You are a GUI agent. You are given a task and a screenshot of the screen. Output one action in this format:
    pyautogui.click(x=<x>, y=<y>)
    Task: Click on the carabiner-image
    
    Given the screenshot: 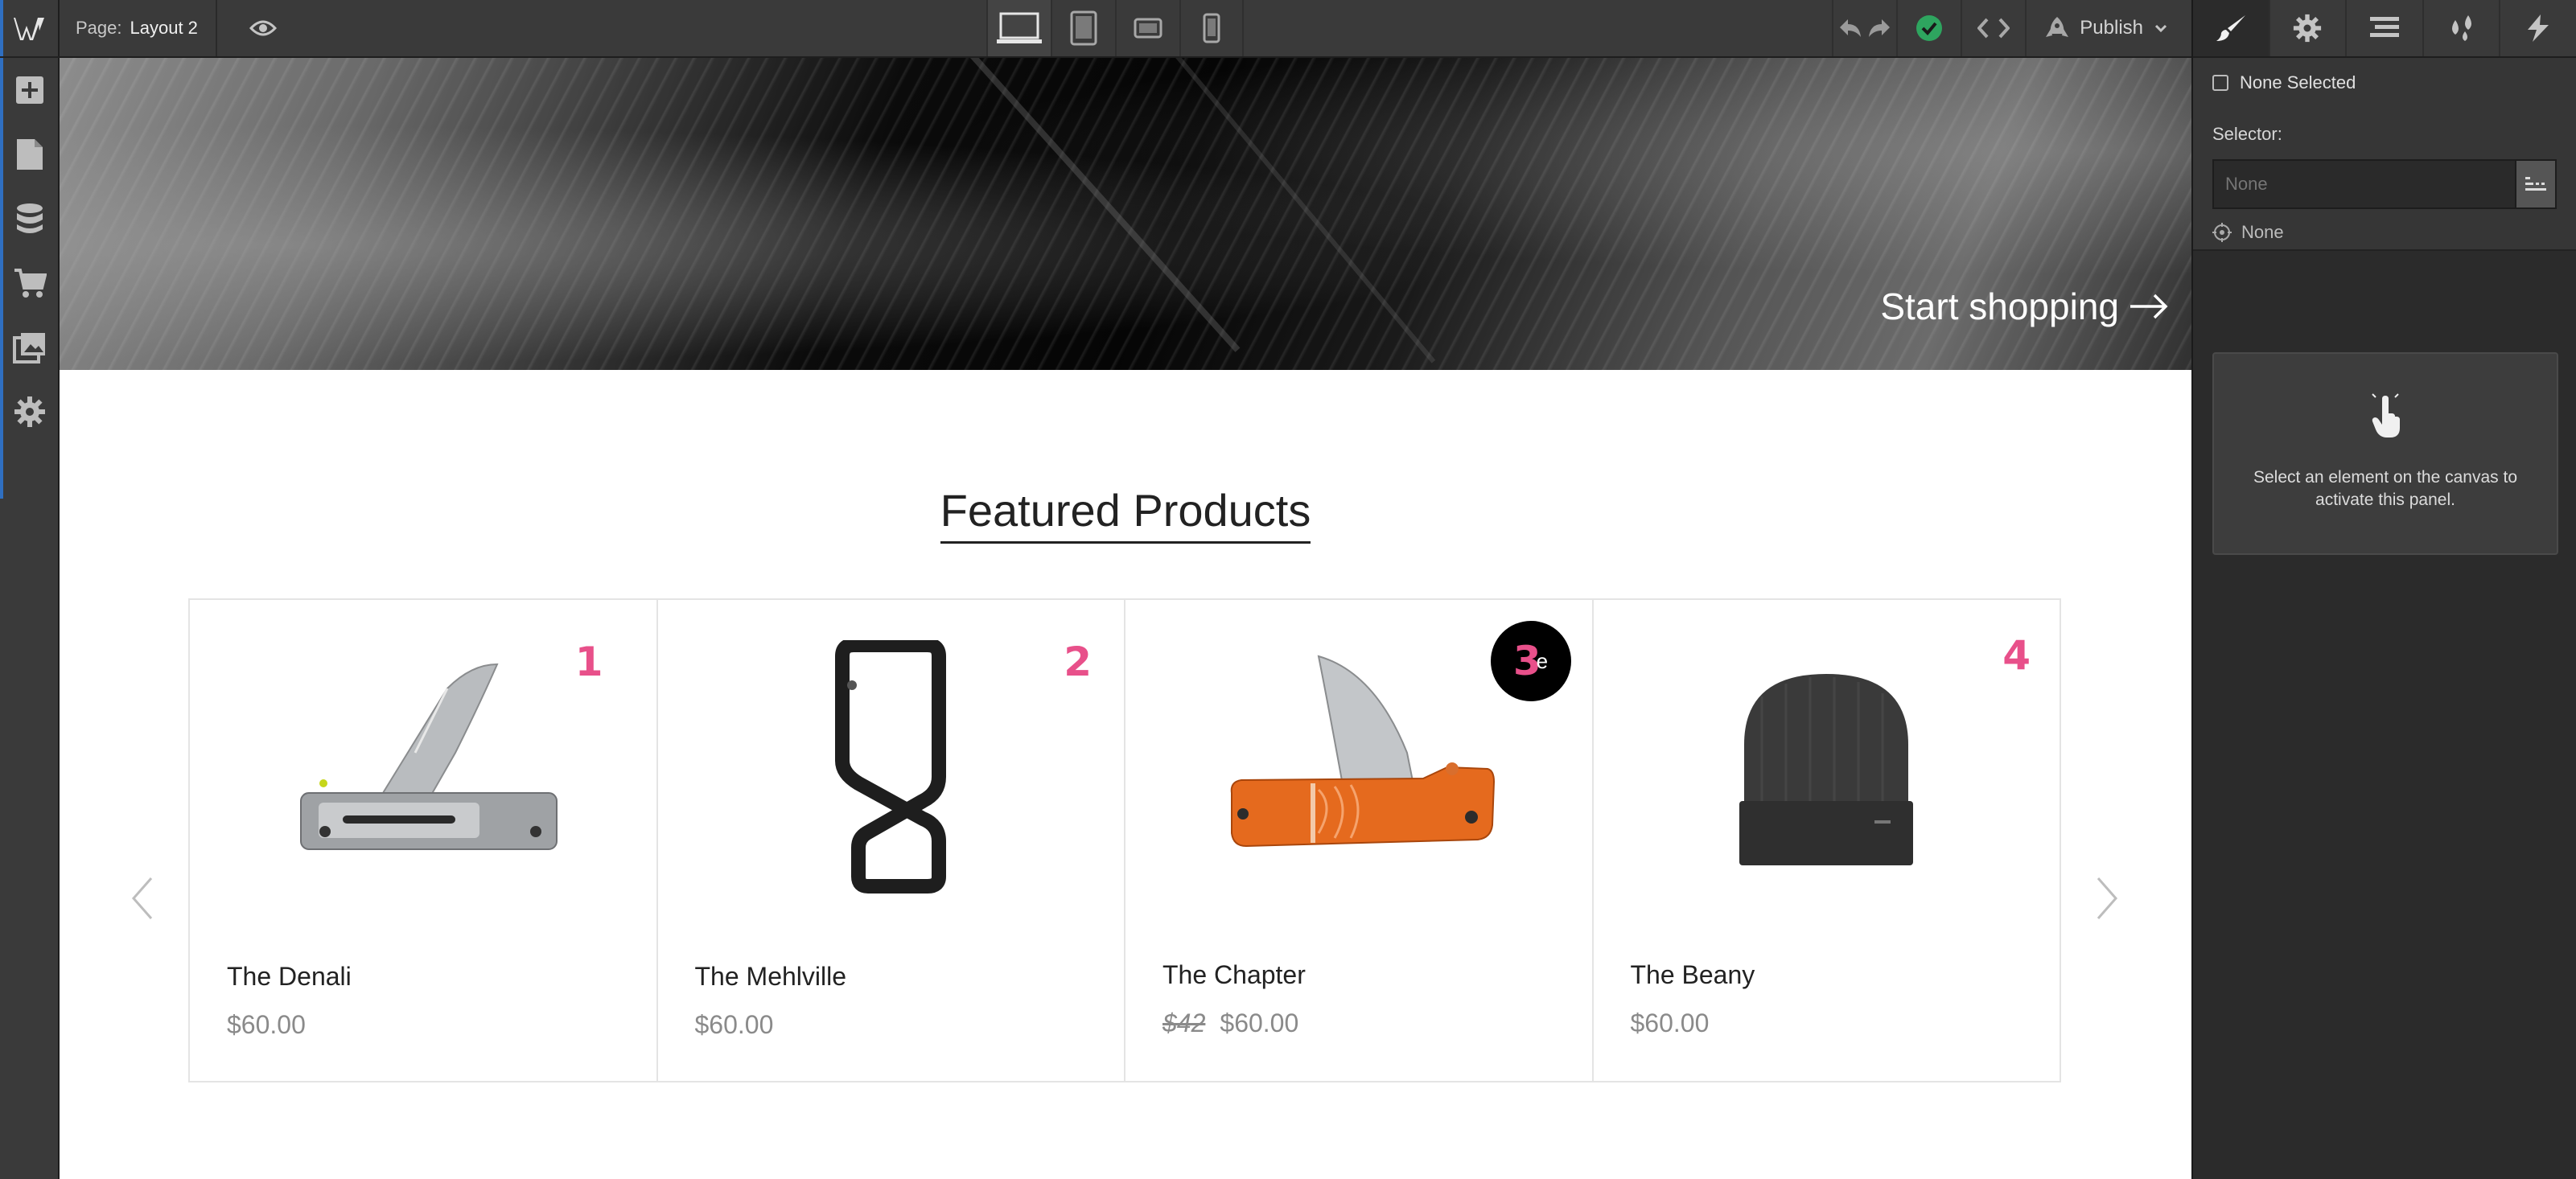 What is the action you would take?
    pyautogui.click(x=891, y=766)
    